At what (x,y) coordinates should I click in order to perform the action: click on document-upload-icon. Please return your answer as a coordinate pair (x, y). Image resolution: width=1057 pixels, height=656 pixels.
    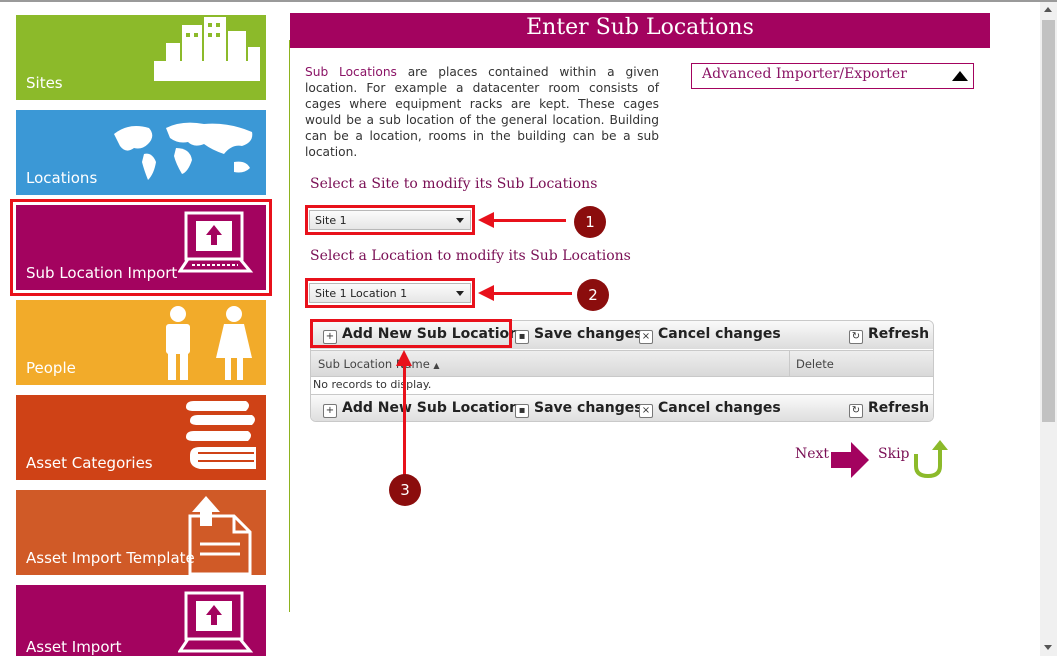
    Looking at the image, I should click on (220, 535).